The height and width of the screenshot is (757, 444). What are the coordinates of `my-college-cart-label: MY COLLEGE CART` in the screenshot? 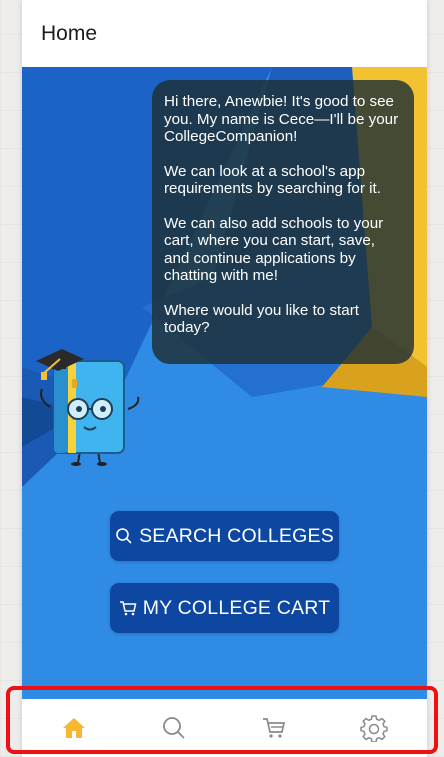 It's located at (236, 607).